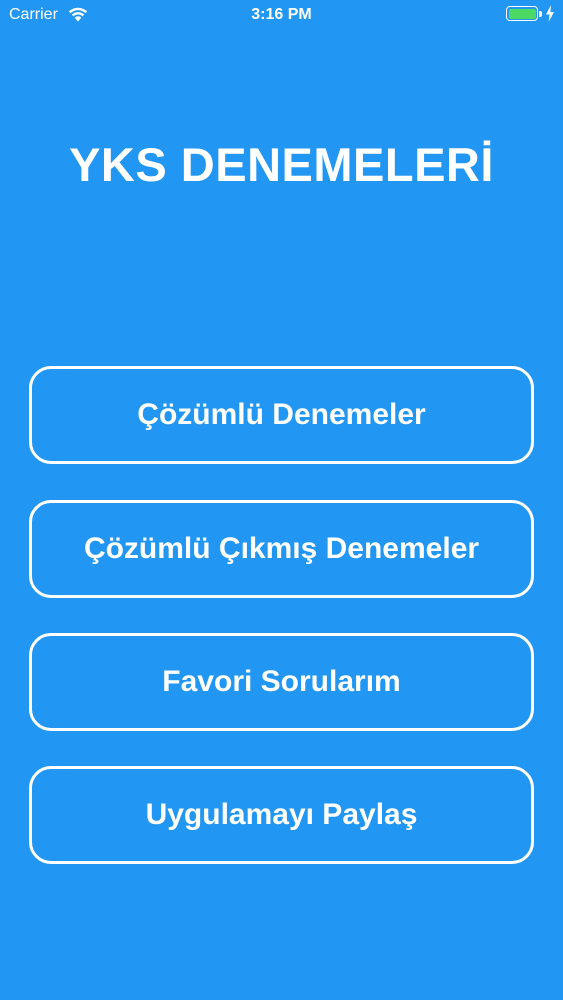 This screenshot has width=563, height=1000. I want to click on battery-icon, so click(522, 13).